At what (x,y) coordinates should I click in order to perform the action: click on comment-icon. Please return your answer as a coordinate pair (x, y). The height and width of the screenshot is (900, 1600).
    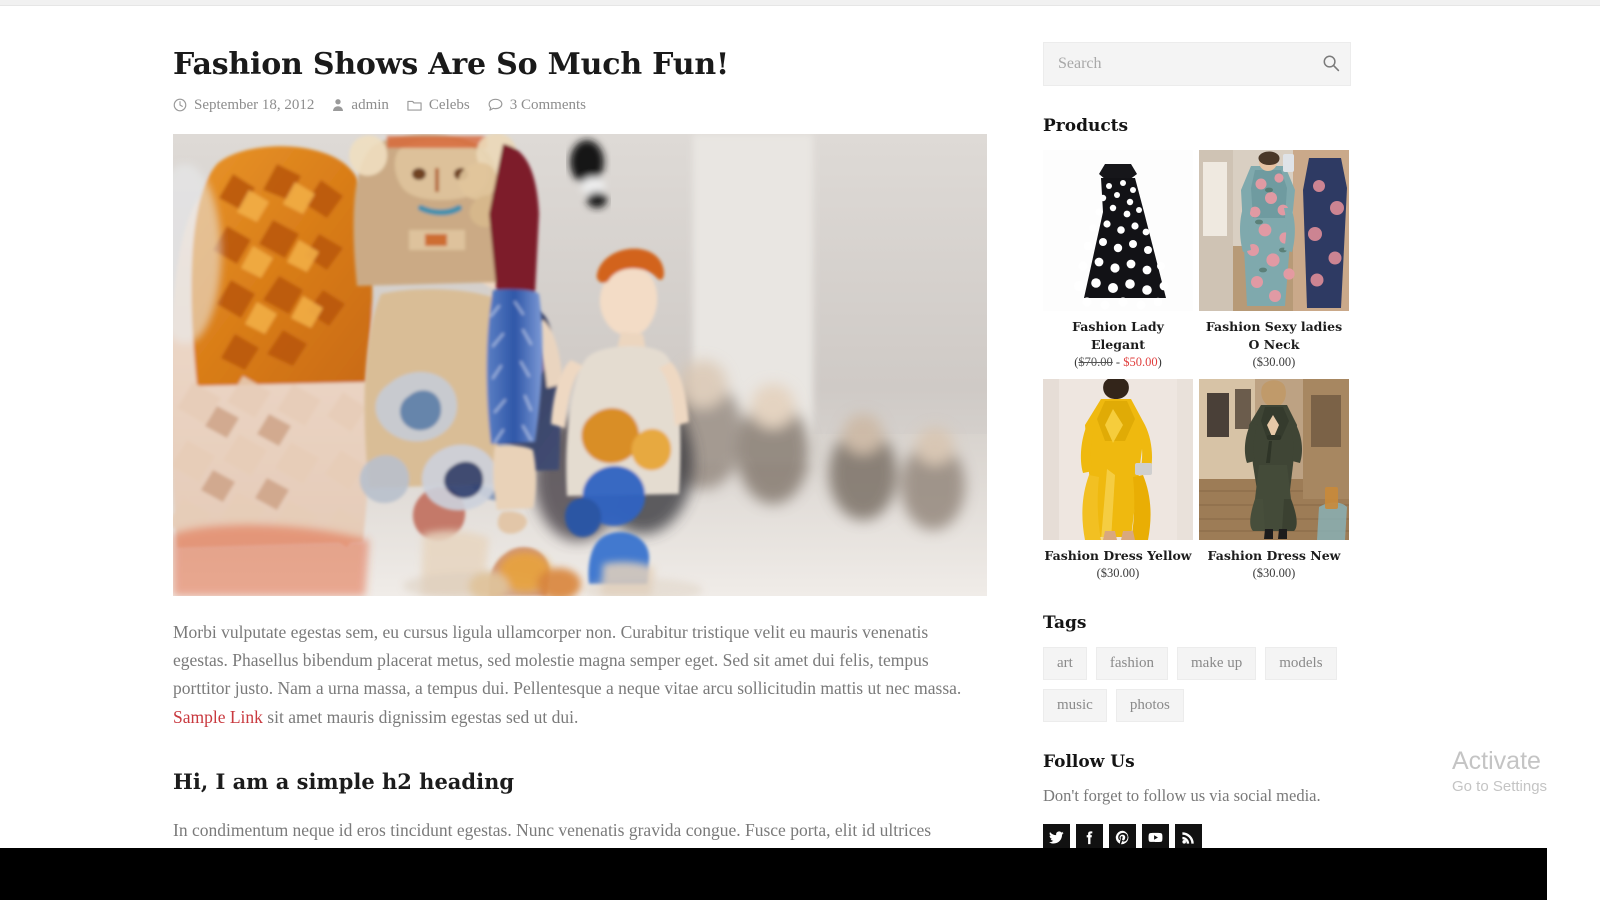
    Looking at the image, I should click on (495, 105).